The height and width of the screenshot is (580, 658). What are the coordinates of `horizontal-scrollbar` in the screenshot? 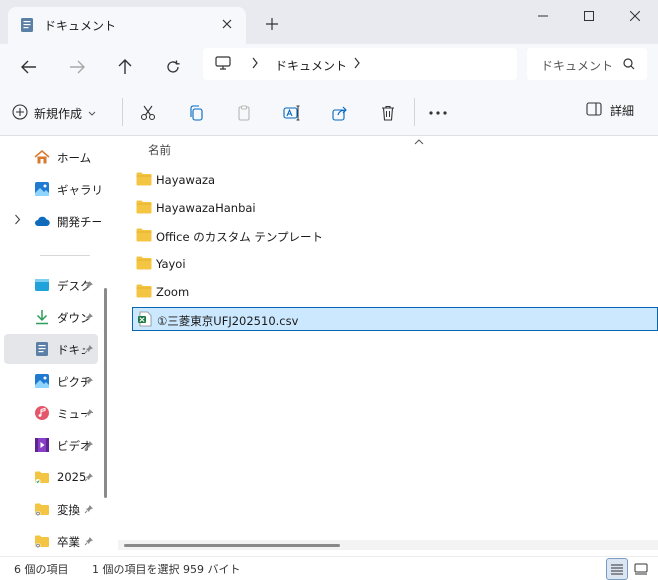 It's located at (388, 545).